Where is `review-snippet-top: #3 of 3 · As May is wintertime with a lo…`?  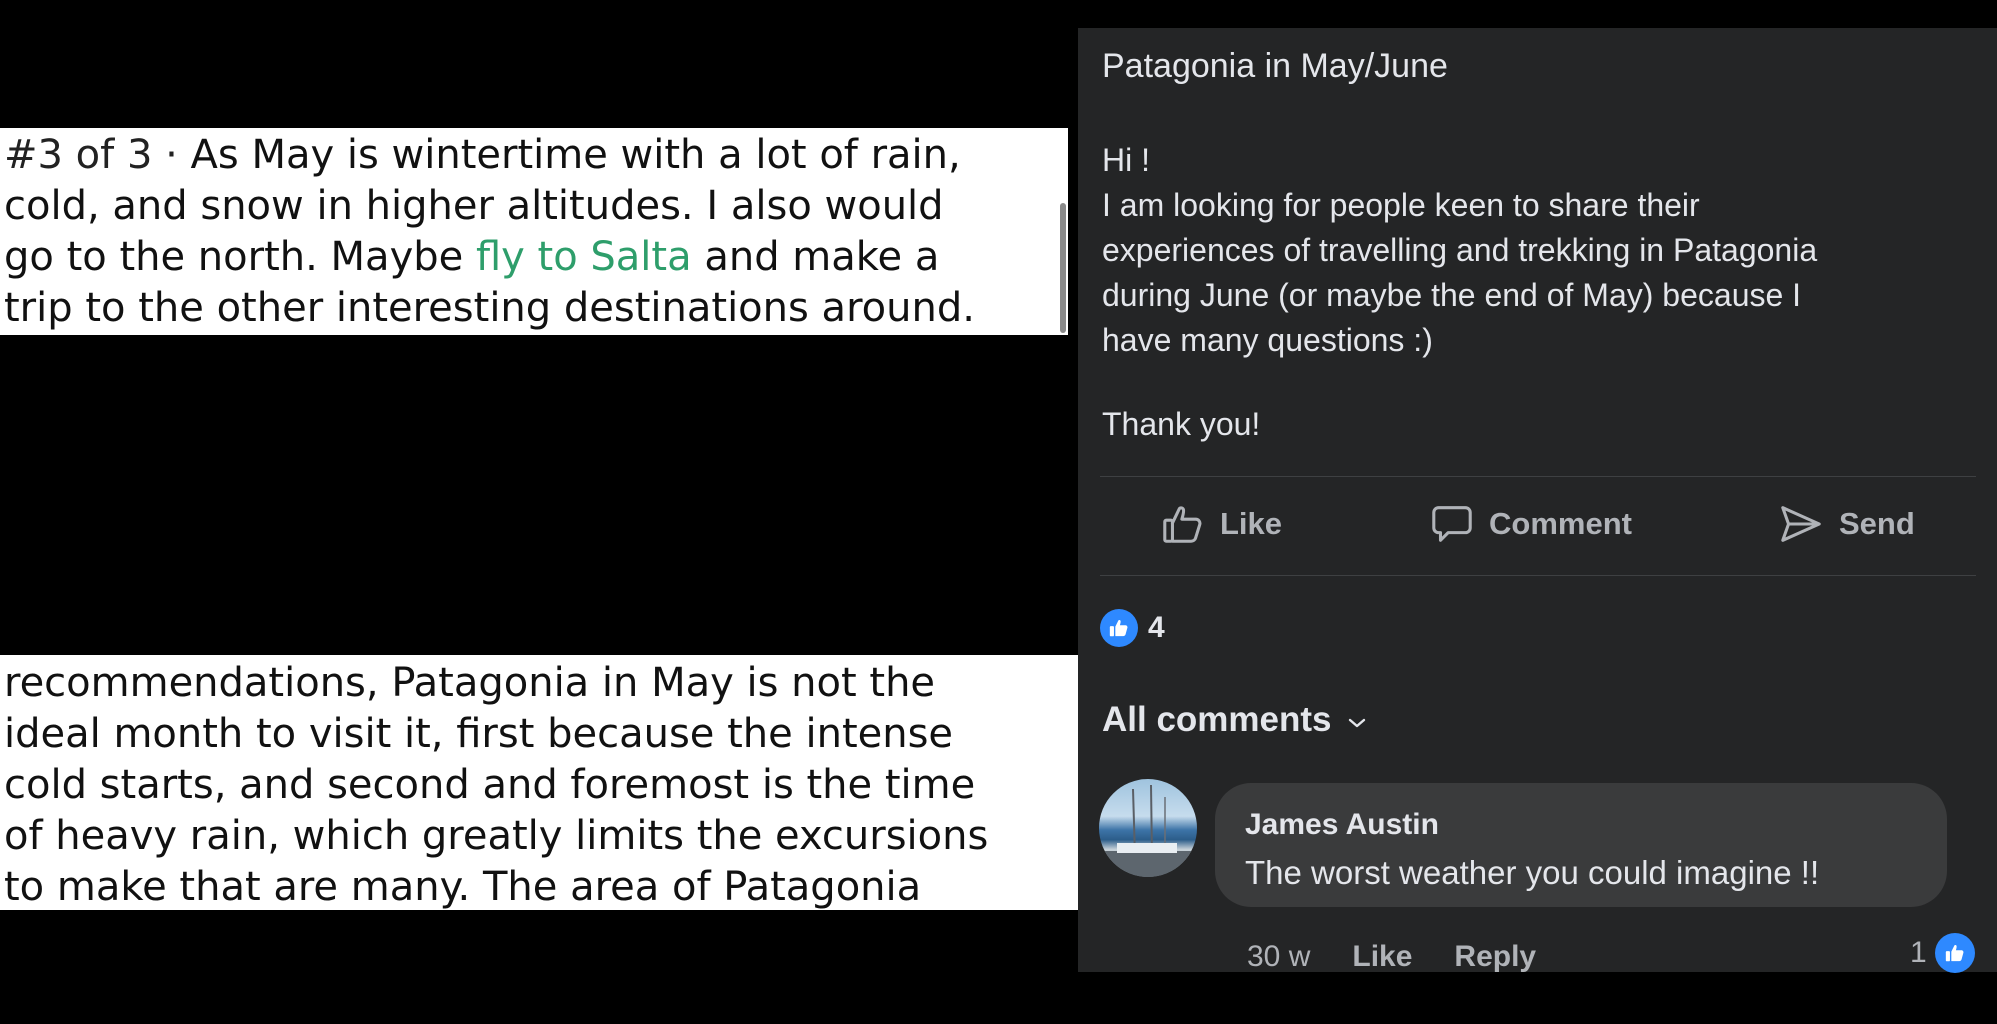 review-snippet-top: #3 of 3 · As May is wintertime with a lo… is located at coordinates (534, 231).